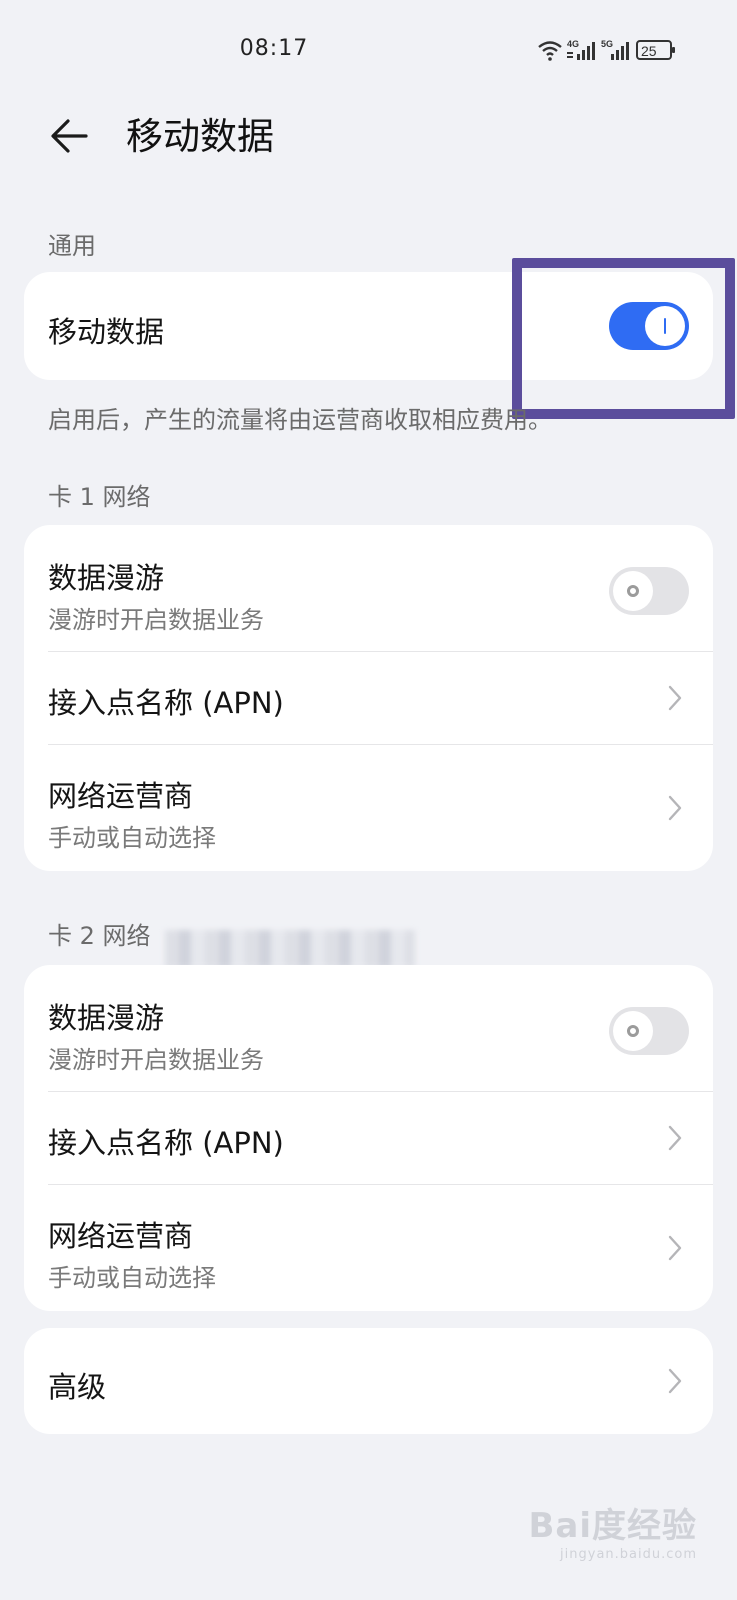  I want to click on watermark-main: Bai度经验, so click(612, 1526).